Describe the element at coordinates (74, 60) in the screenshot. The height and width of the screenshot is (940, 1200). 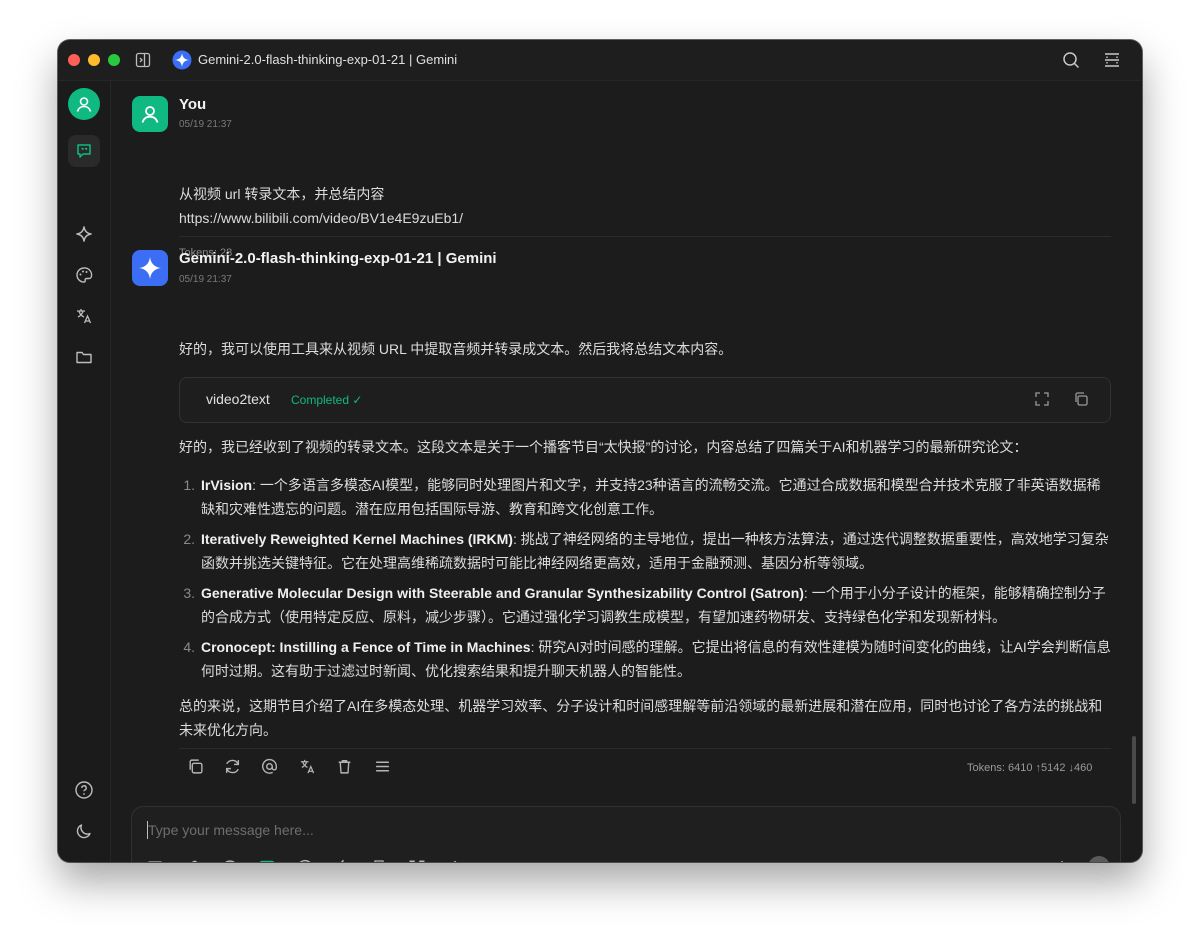
I see `close-window-button` at that location.